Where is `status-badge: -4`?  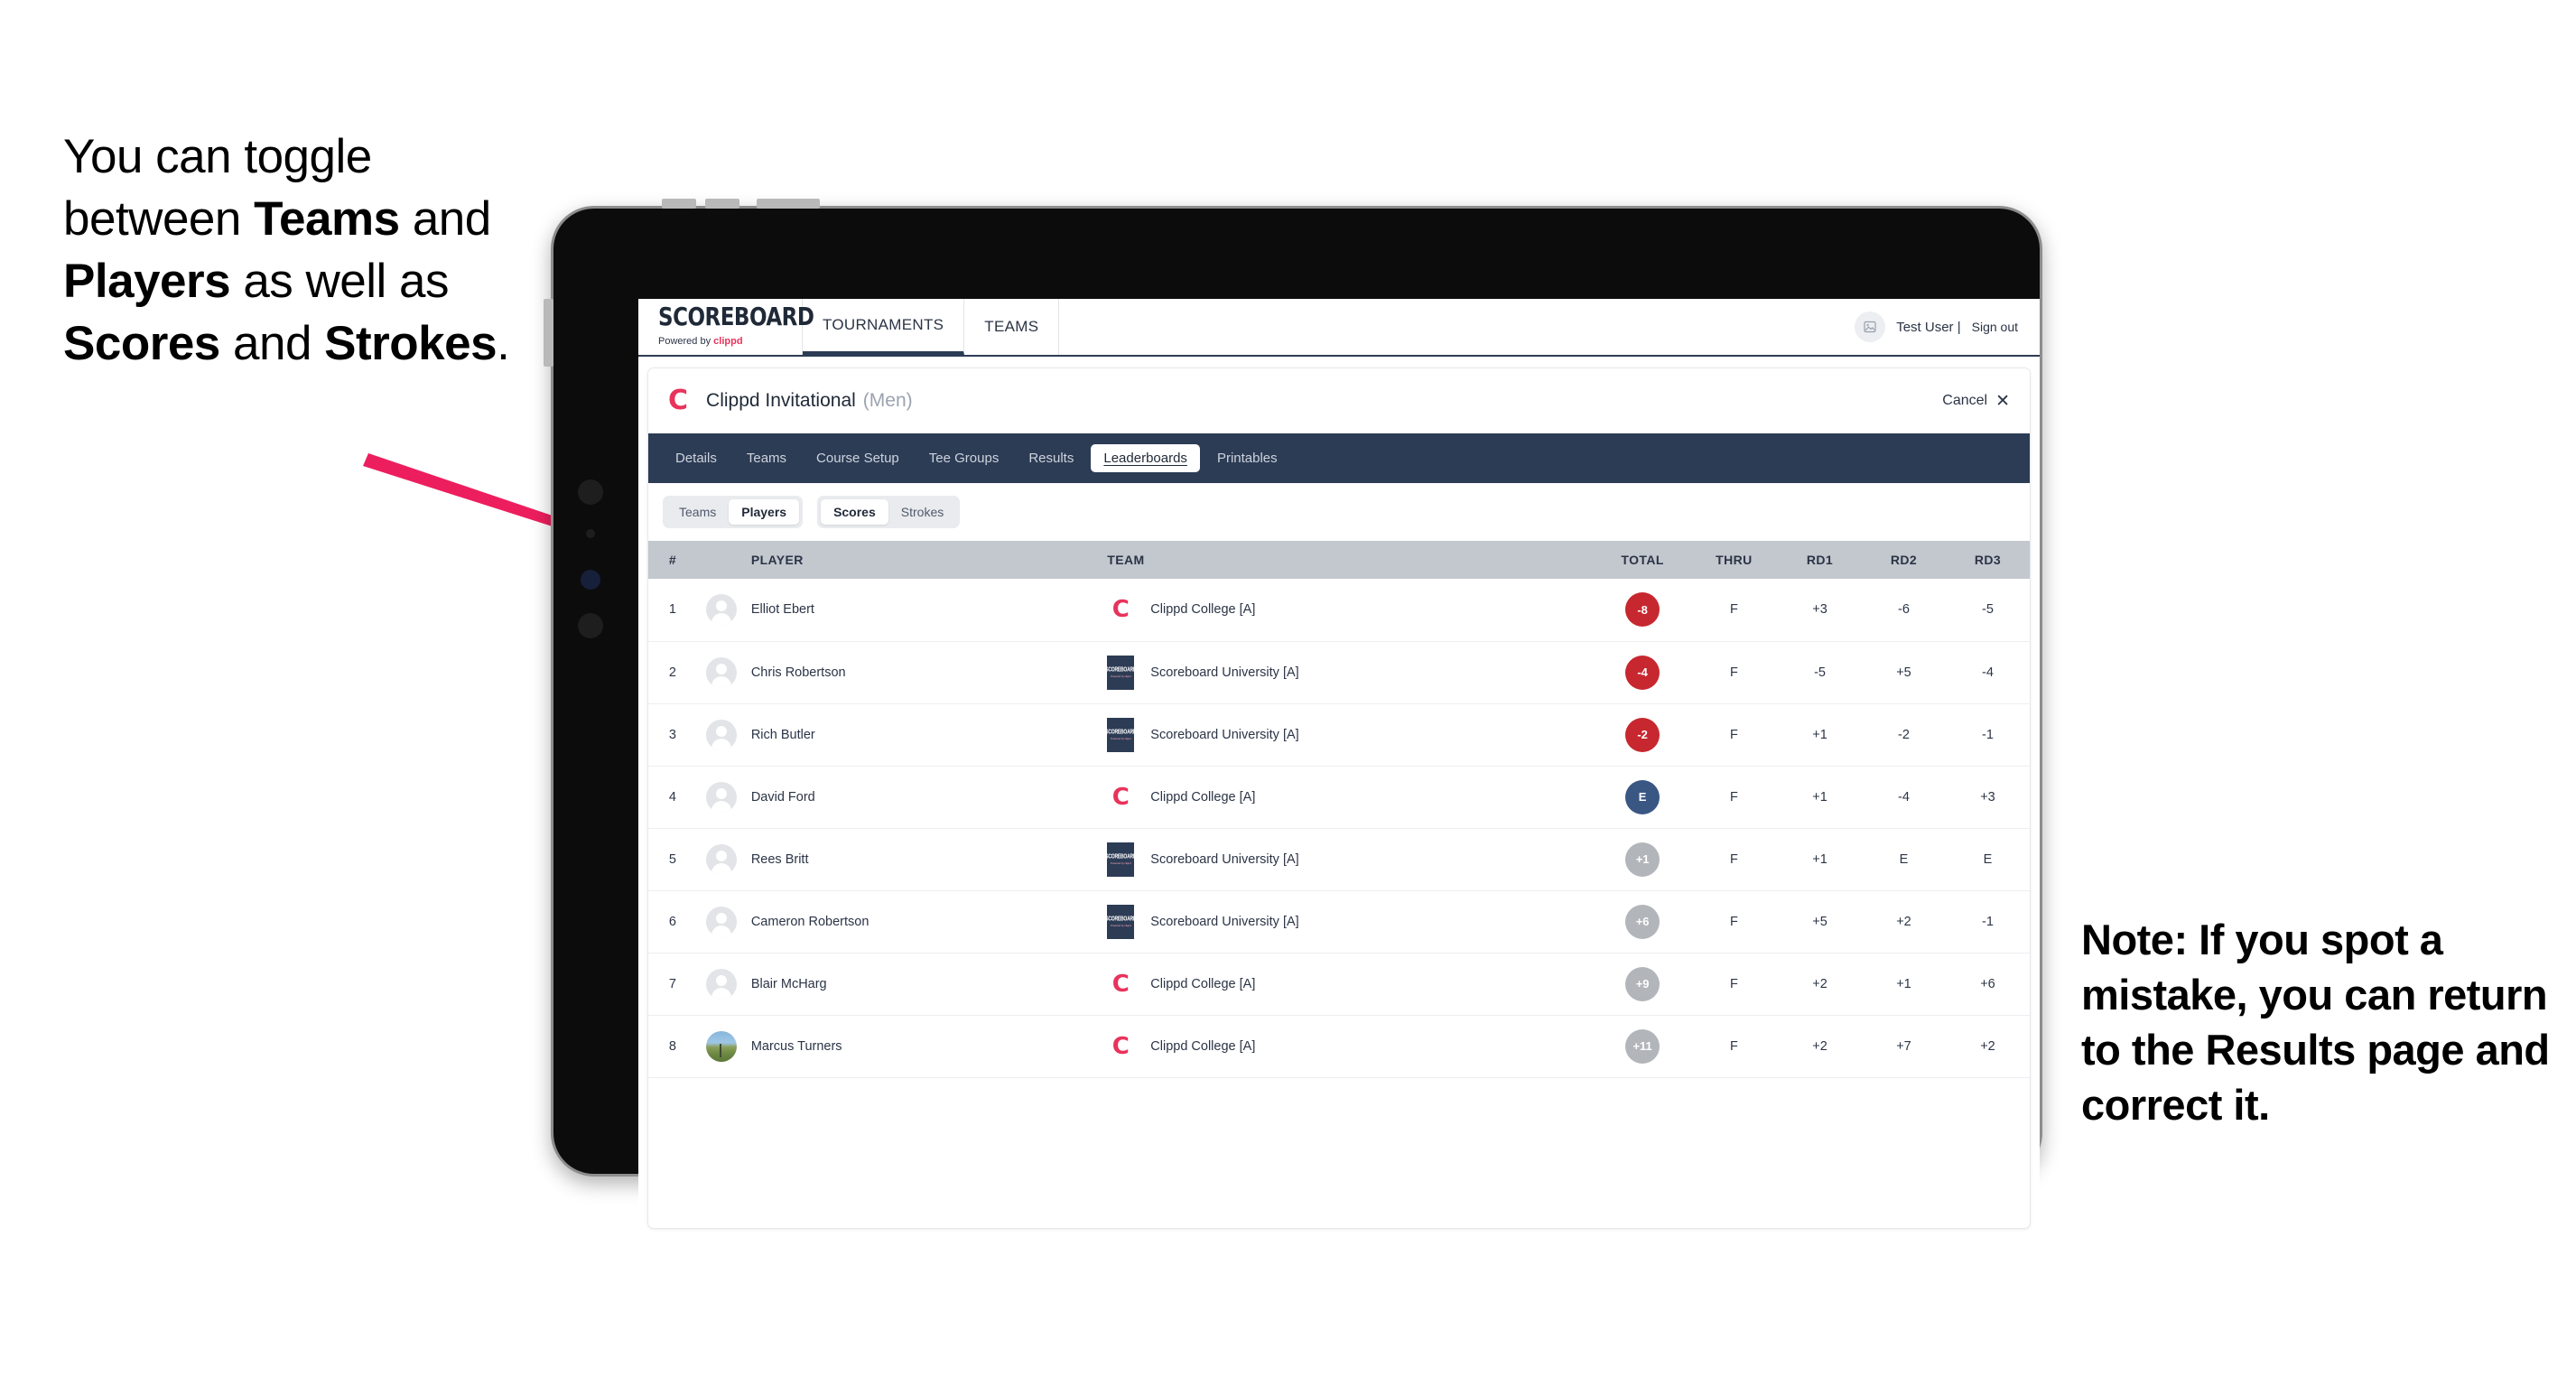 status-badge: -4 is located at coordinates (1642, 673).